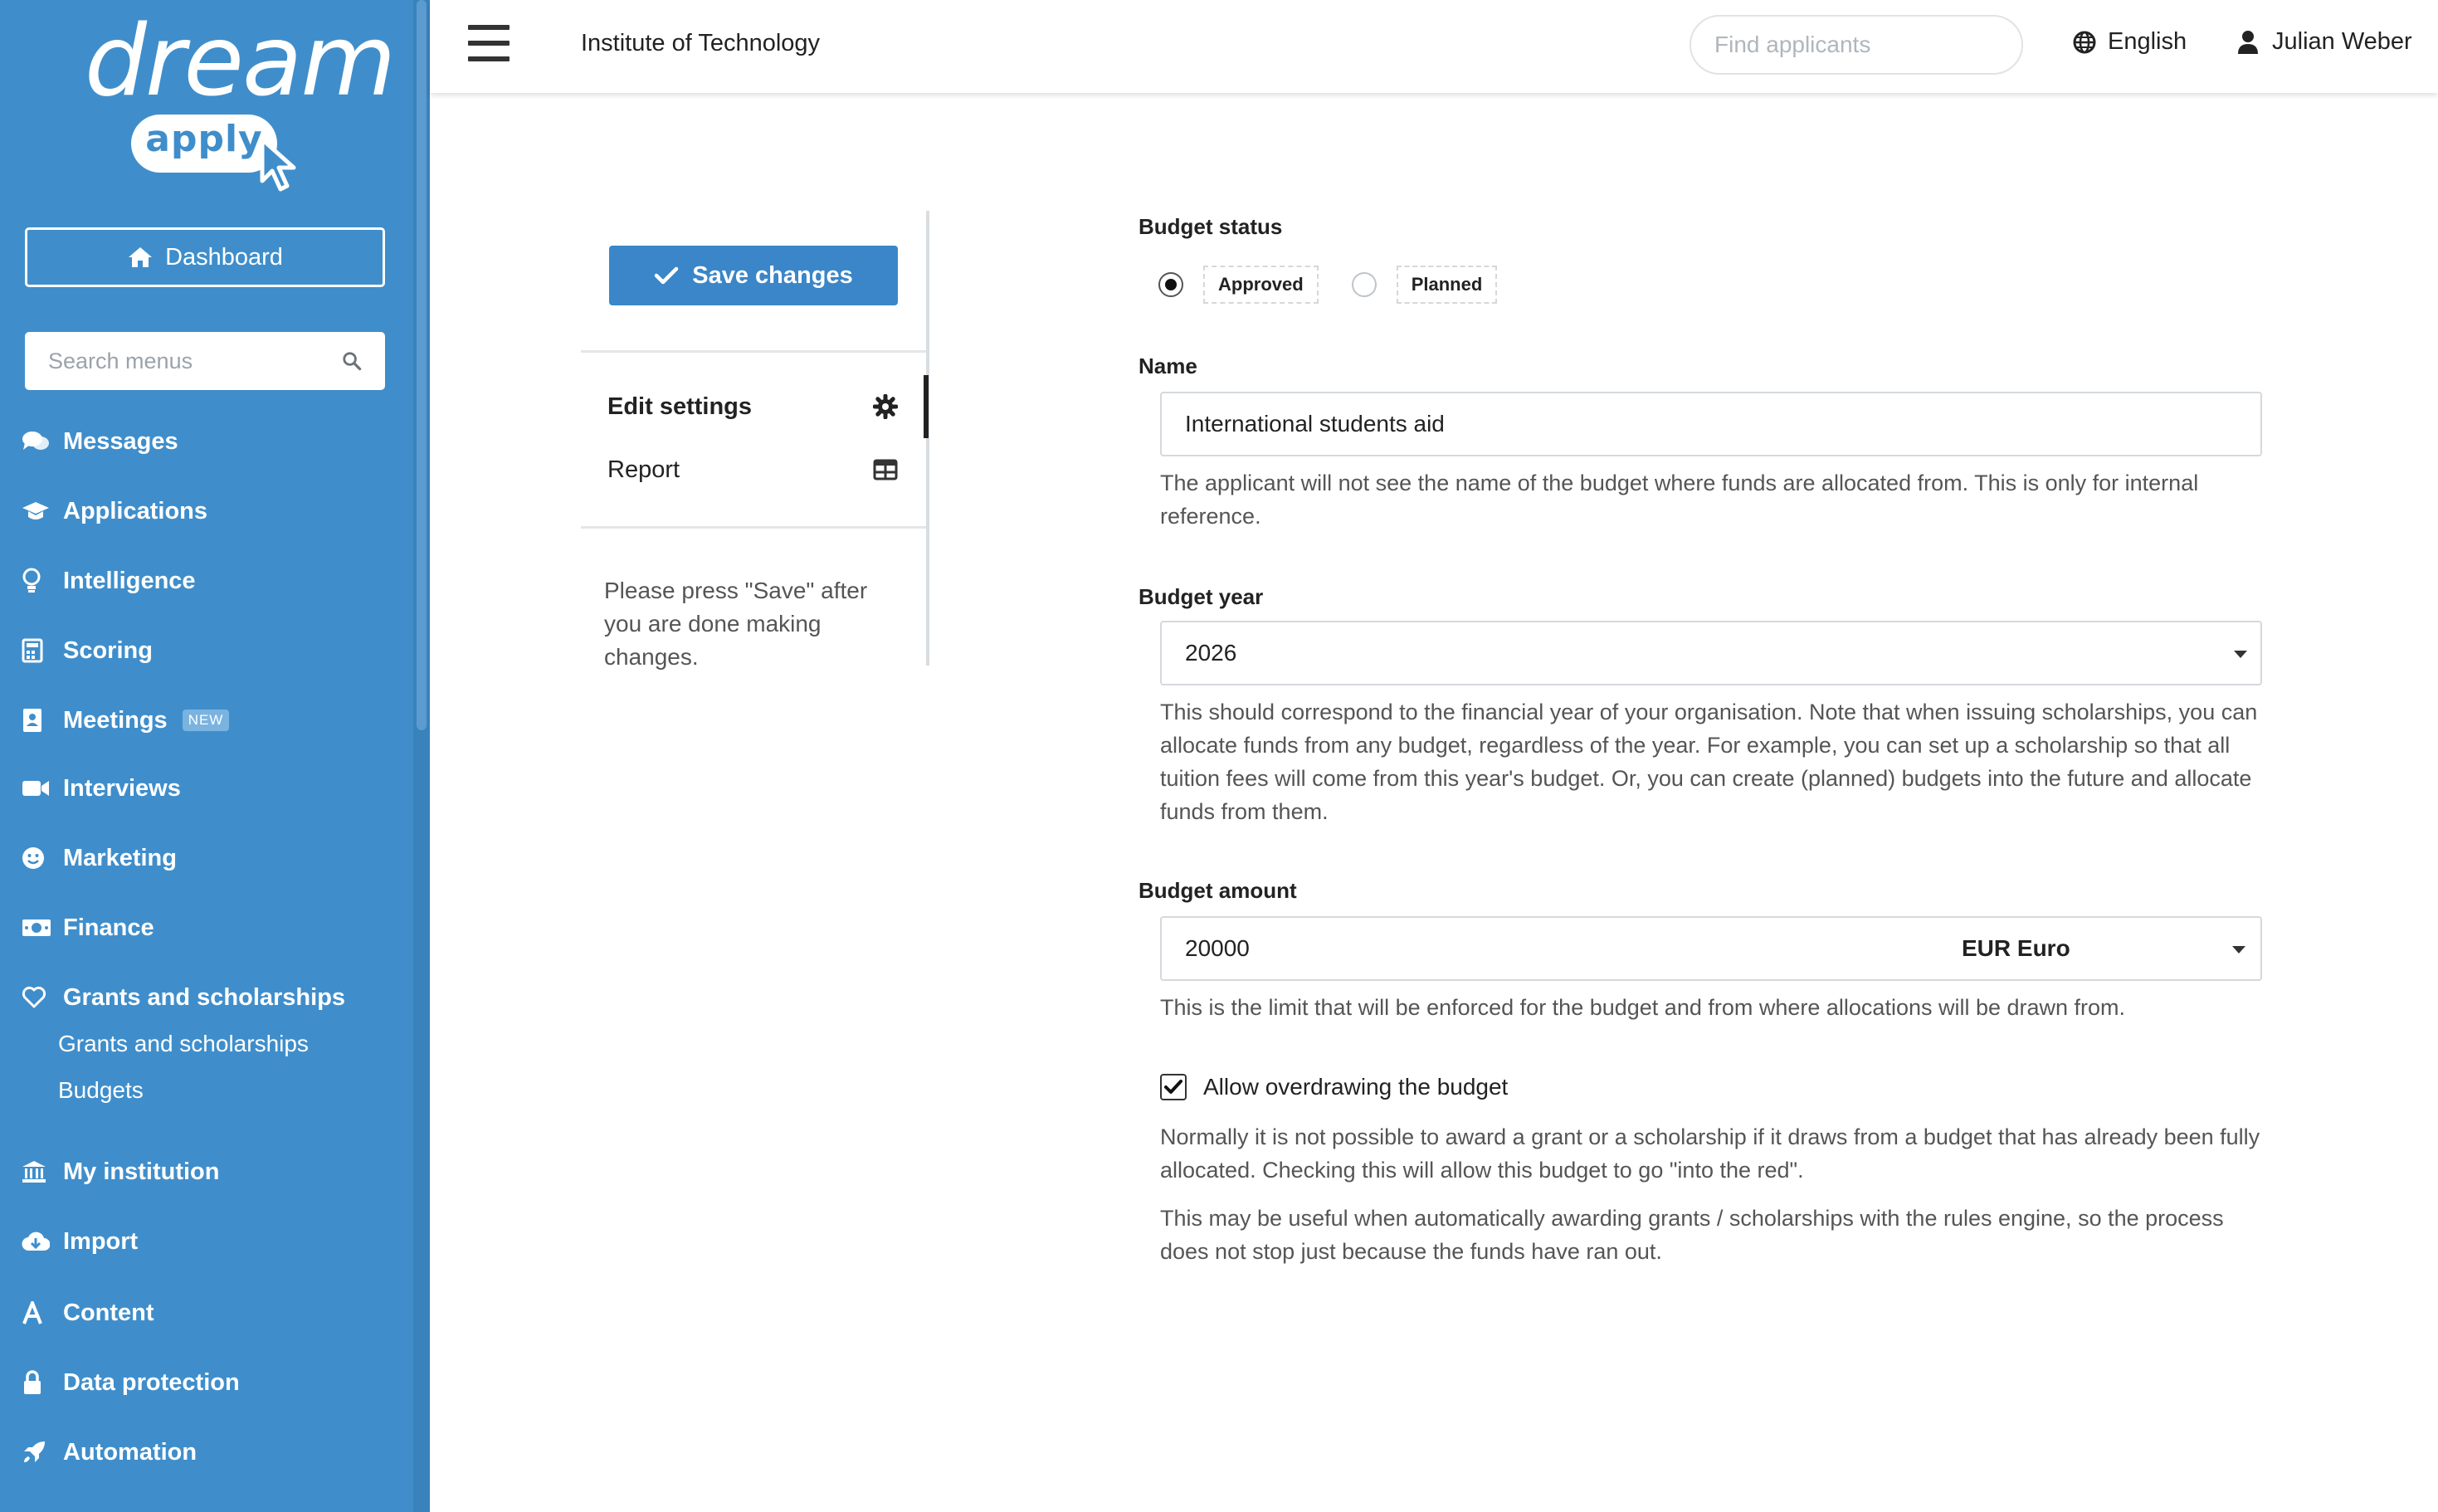  Describe the element at coordinates (422, 756) in the screenshot. I see `sidebar-scrollbar` at that location.